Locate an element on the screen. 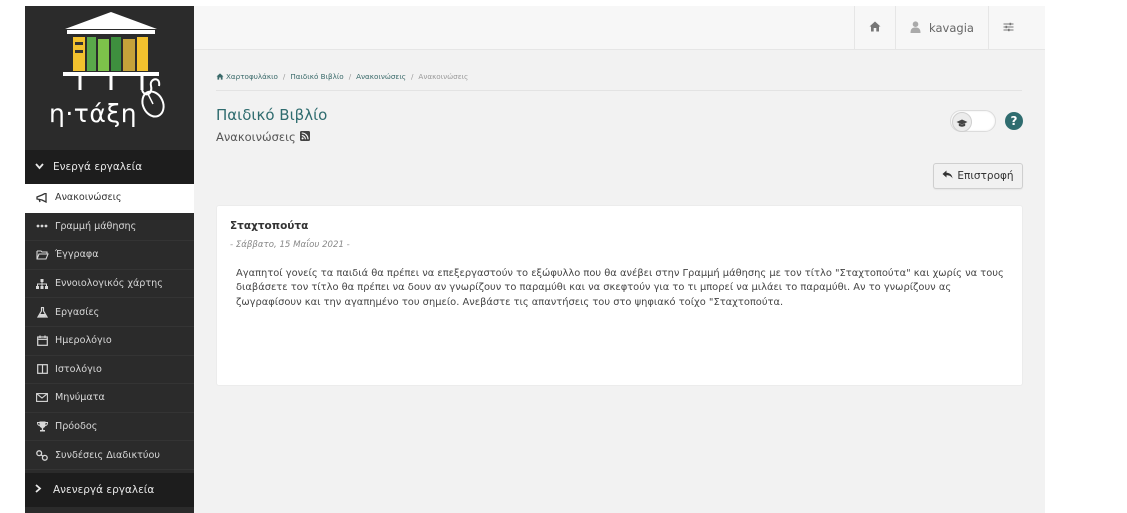 The height and width of the screenshot is (513, 1127). sidebar-item-learning-path: Γραμμή μάθησης is located at coordinates (109, 227).